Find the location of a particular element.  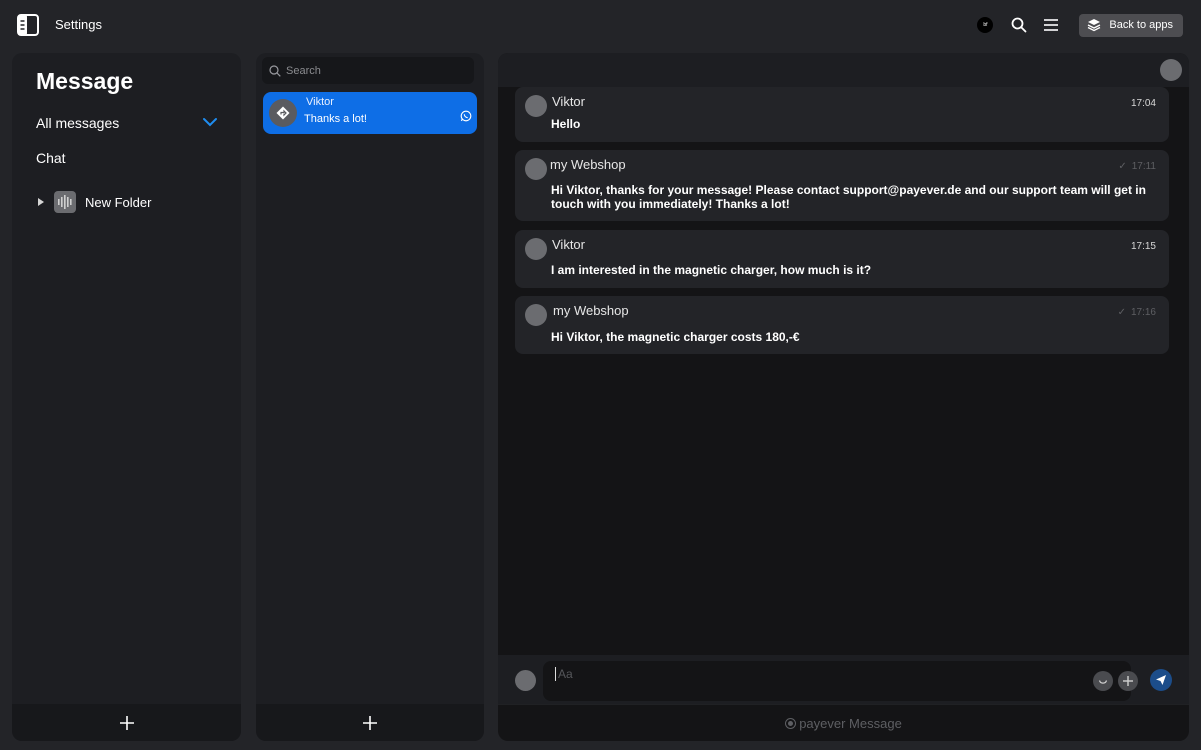

search-box is located at coordinates (368, 70).